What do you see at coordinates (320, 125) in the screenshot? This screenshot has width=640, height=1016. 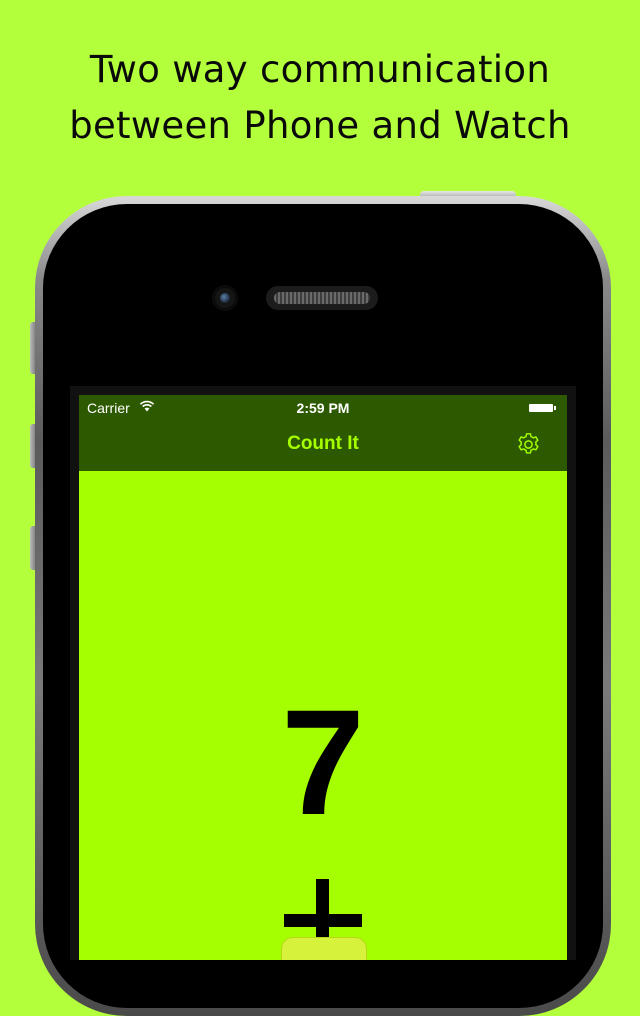 I see `headline-line-2: between Phone and Watch` at bounding box center [320, 125].